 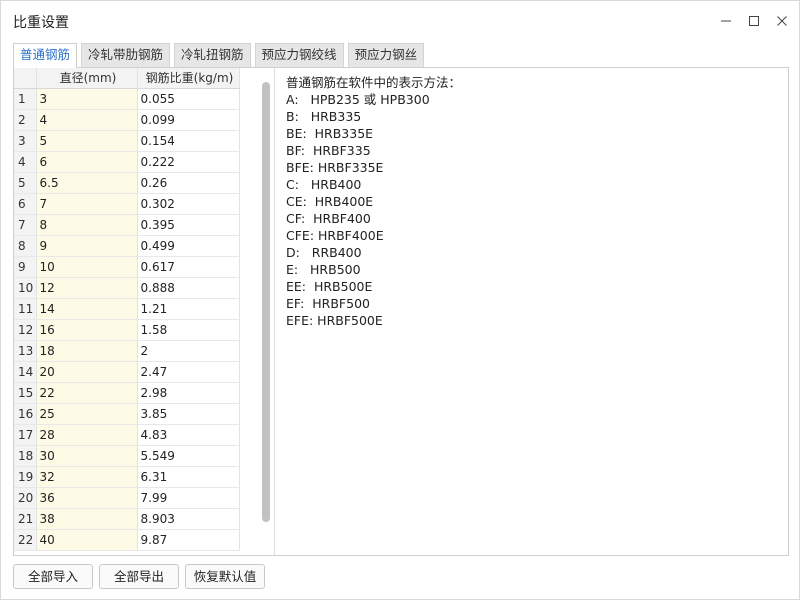 I want to click on weight-cell: 7.99, so click(x=188, y=498).